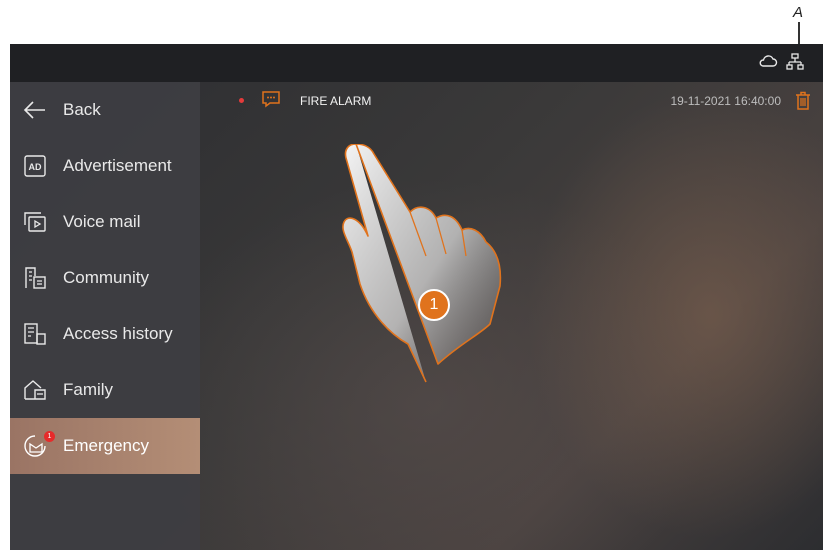 This screenshot has width=823, height=550. Describe the element at coordinates (35, 278) in the screenshot. I see `community-icon` at that location.